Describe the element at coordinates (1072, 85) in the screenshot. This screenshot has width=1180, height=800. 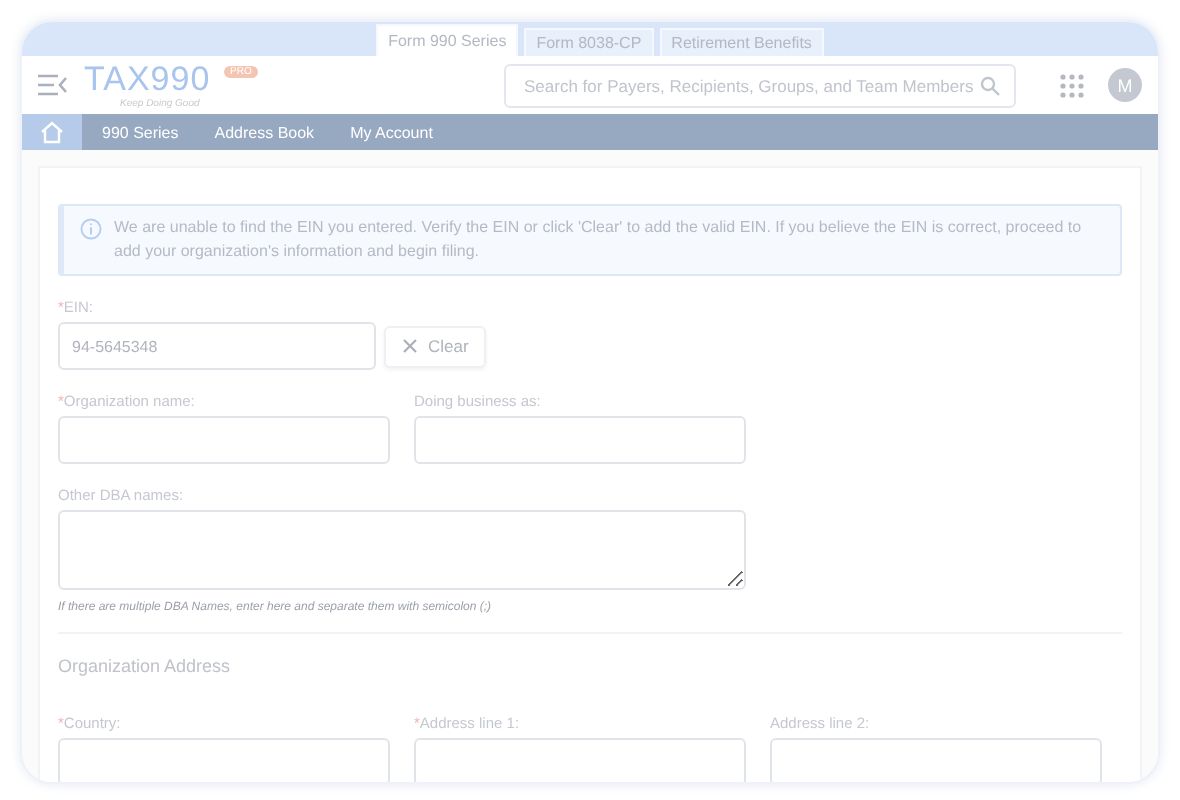
I see `apps-grid-icon` at that location.